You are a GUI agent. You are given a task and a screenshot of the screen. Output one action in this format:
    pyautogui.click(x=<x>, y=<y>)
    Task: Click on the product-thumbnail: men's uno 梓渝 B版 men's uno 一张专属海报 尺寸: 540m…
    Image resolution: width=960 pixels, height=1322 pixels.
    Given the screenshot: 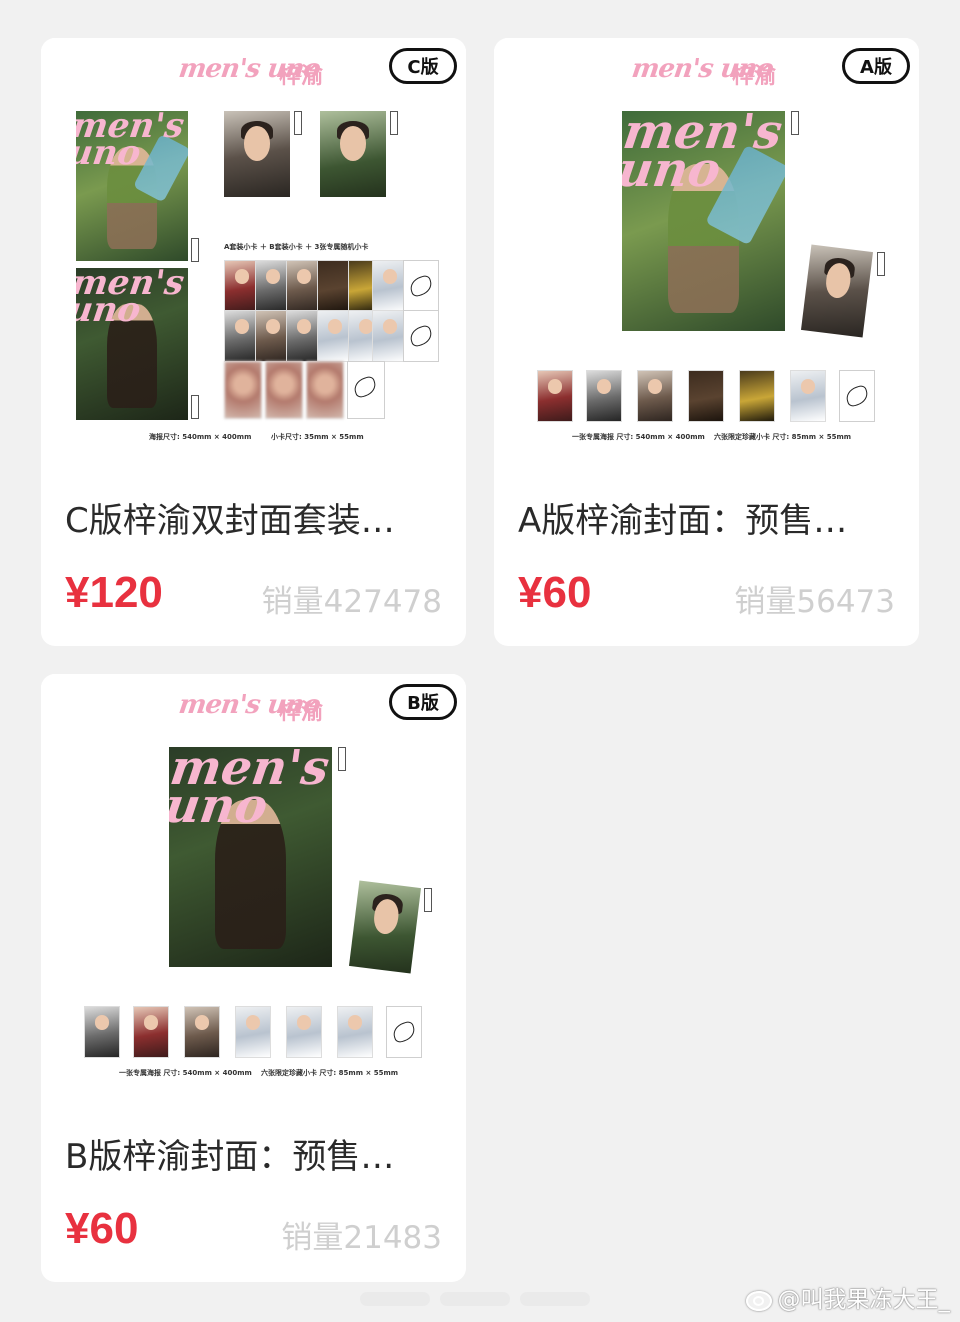 What is the action you would take?
    pyautogui.click(x=253, y=886)
    